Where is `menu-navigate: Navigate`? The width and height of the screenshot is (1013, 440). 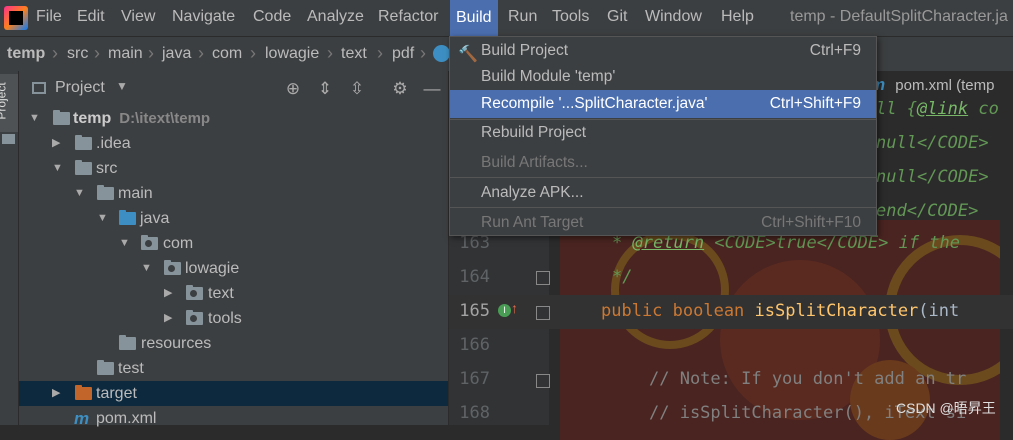 menu-navigate: Navigate is located at coordinates (203, 17).